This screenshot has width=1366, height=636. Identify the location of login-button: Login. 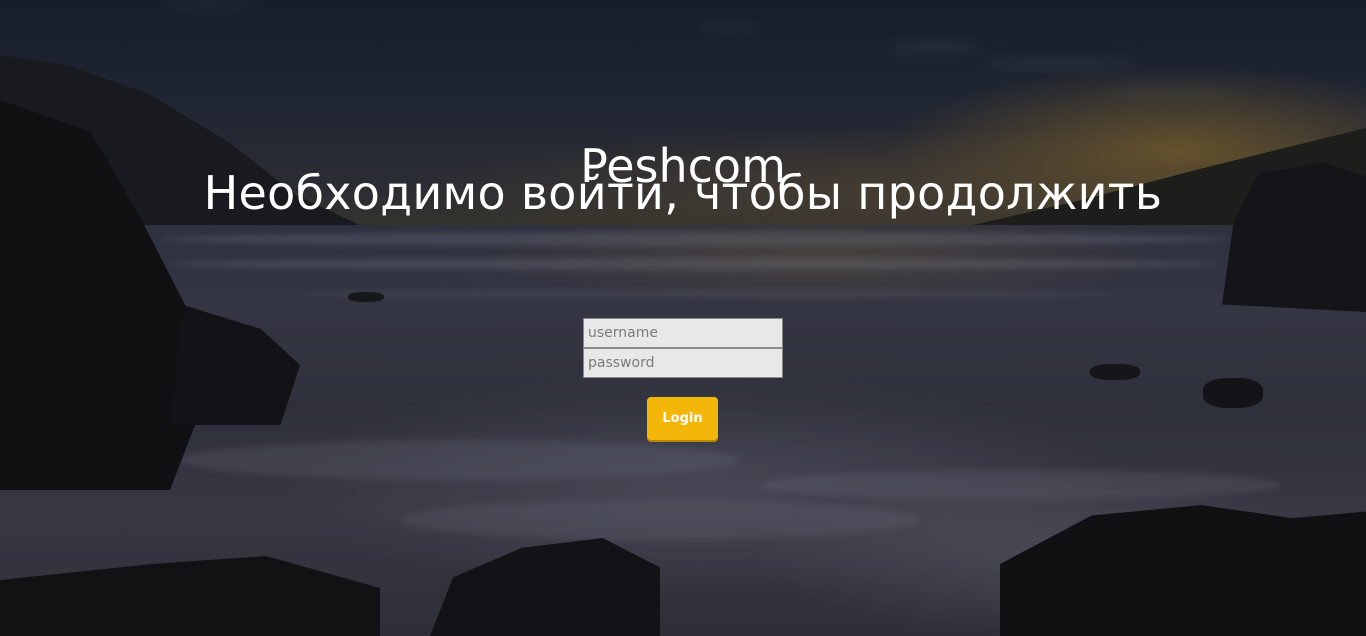
(682, 418).